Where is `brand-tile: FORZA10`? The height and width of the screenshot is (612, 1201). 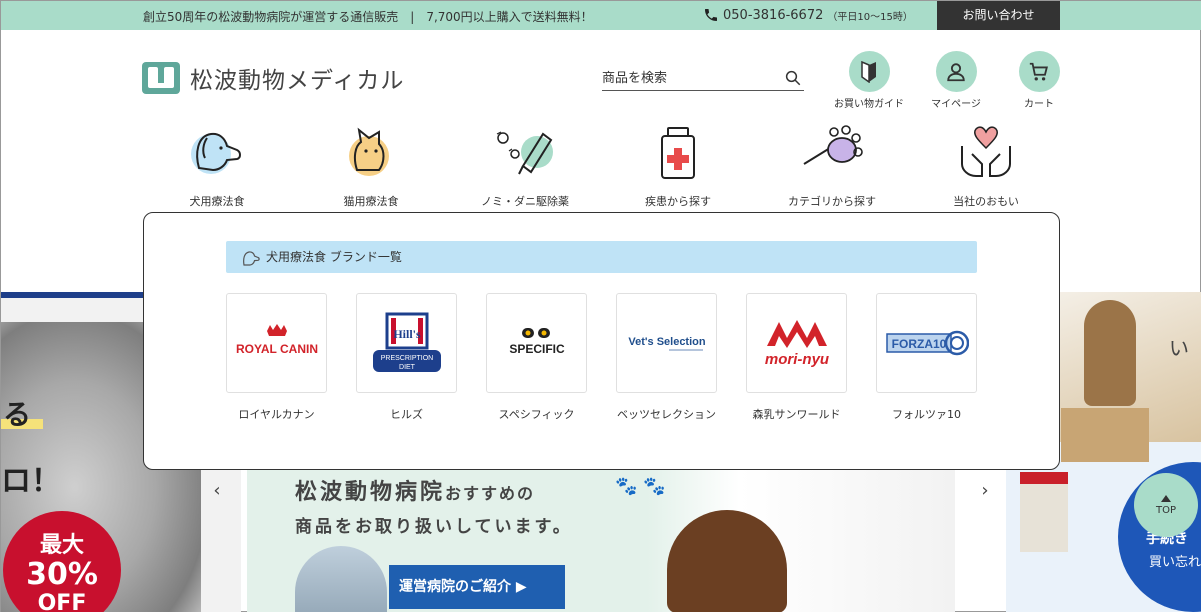 brand-tile: FORZA10 is located at coordinates (926, 343).